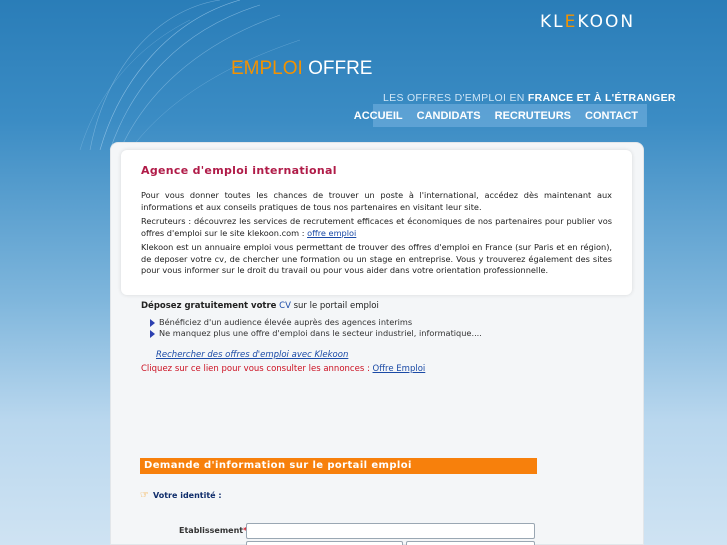 The image size is (727, 545). Describe the element at coordinates (285, 306) in the screenshot. I see `deposez-cv: CV` at that location.